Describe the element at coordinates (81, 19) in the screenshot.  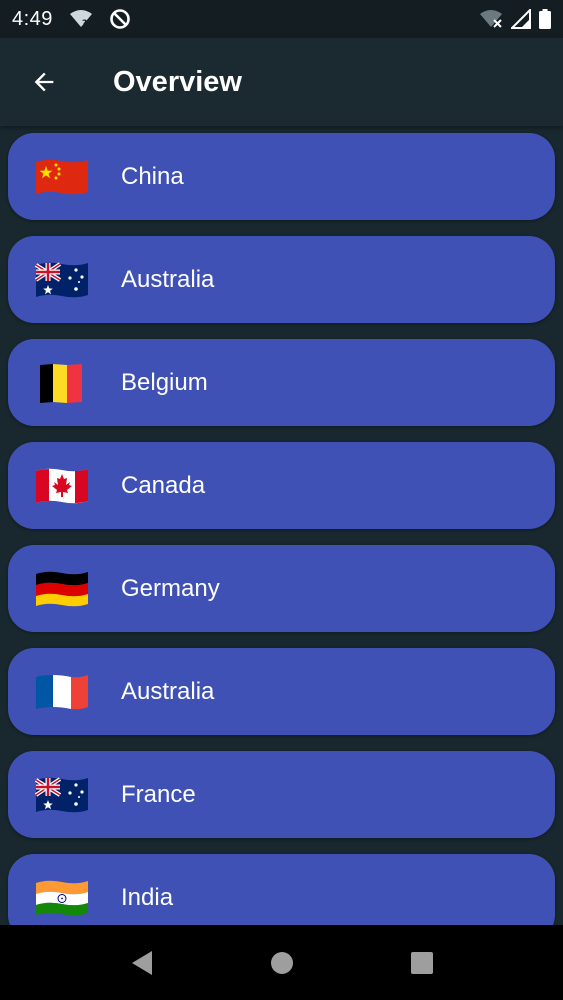
I see `wifi-unknown-icon: ?` at that location.